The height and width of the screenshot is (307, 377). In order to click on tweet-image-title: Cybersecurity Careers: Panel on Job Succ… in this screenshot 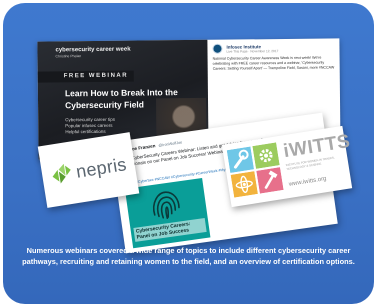, I will do `click(170, 230)`.